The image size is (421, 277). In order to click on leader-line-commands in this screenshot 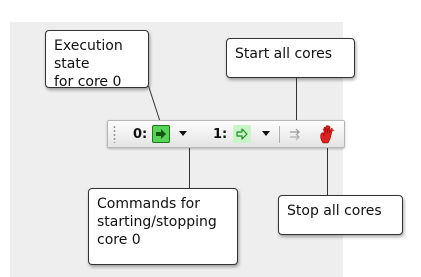, I will do `click(189, 165)`.